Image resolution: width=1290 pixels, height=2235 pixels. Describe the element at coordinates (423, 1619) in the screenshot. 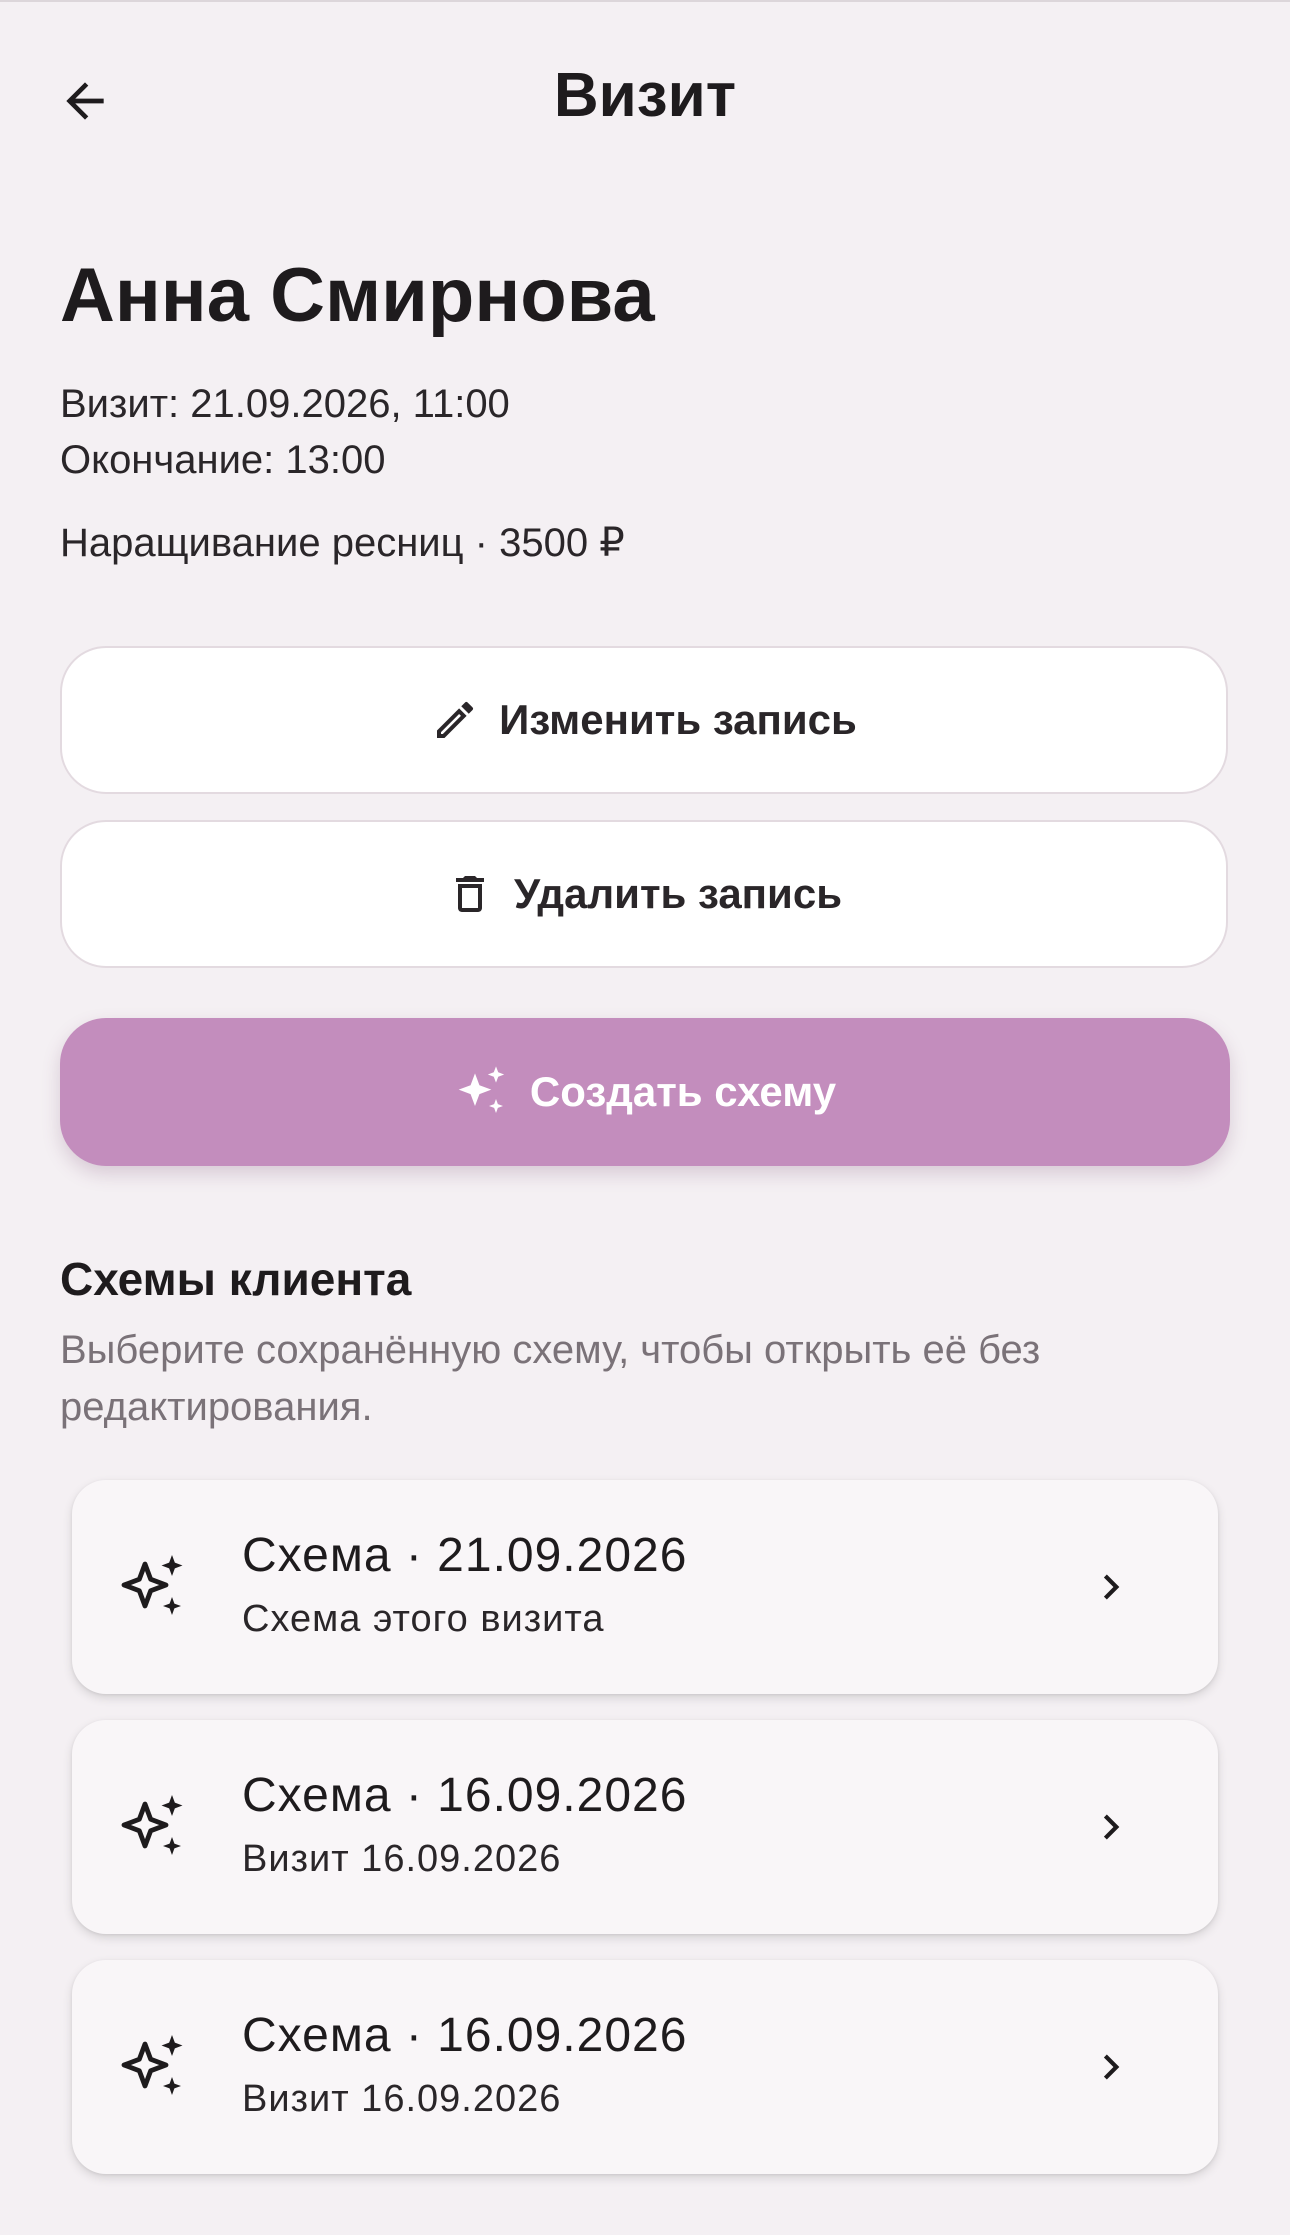

I see `scheme-card-subtitle: Схема этого визита` at that location.